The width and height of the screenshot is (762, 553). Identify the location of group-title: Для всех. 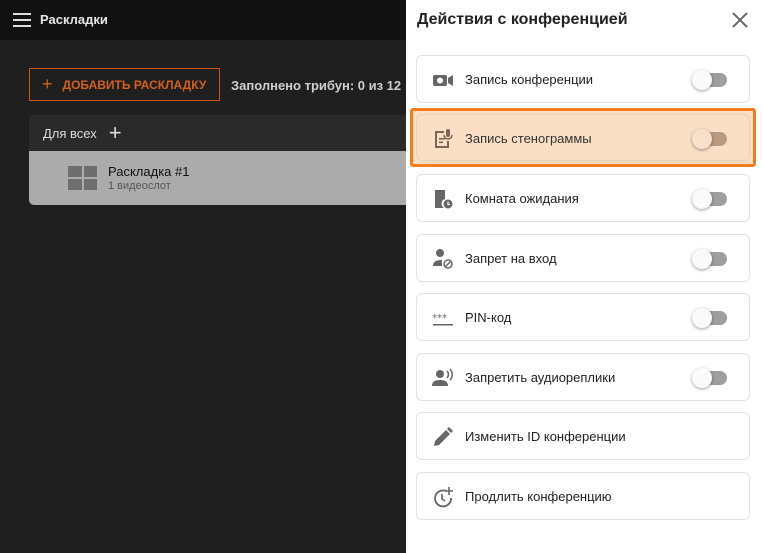
(70, 133).